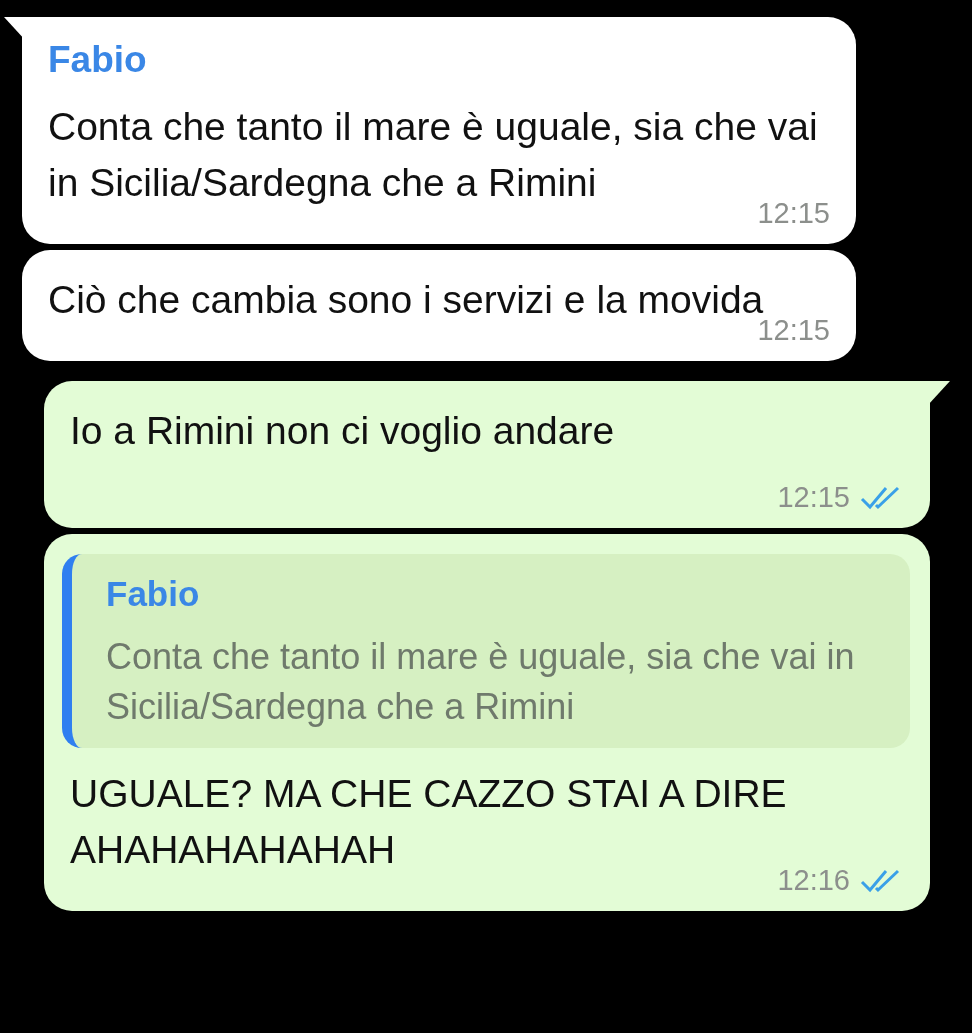  I want to click on quoted-message-text: Conta che tanto il mare è uguale, sia che vai in Sicilia/Sardegna che a Rimini, so click(481, 682).